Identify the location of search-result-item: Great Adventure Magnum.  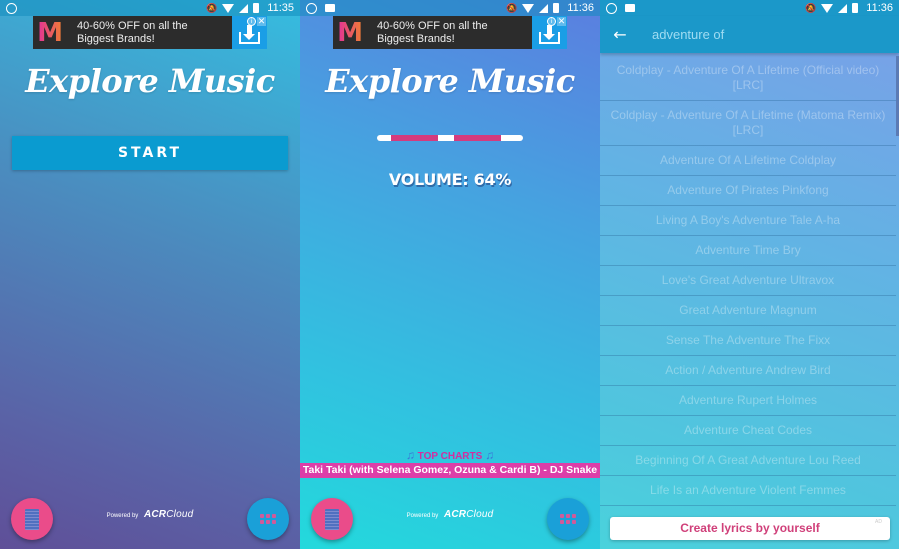
(748, 311).